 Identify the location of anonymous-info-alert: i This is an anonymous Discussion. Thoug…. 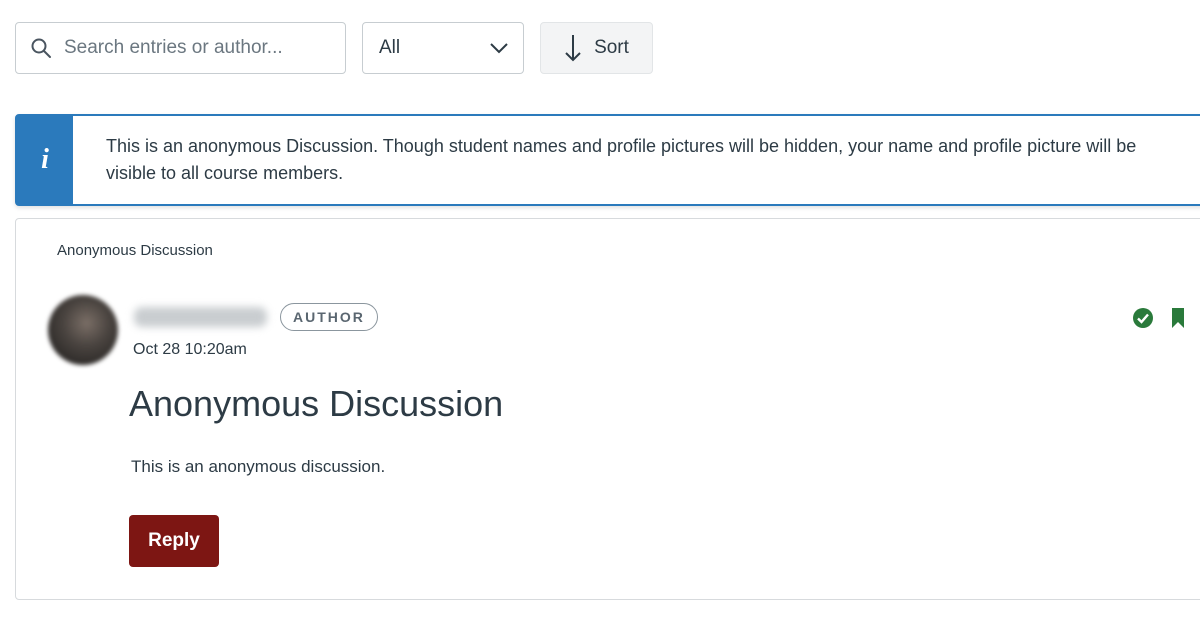
(607, 160).